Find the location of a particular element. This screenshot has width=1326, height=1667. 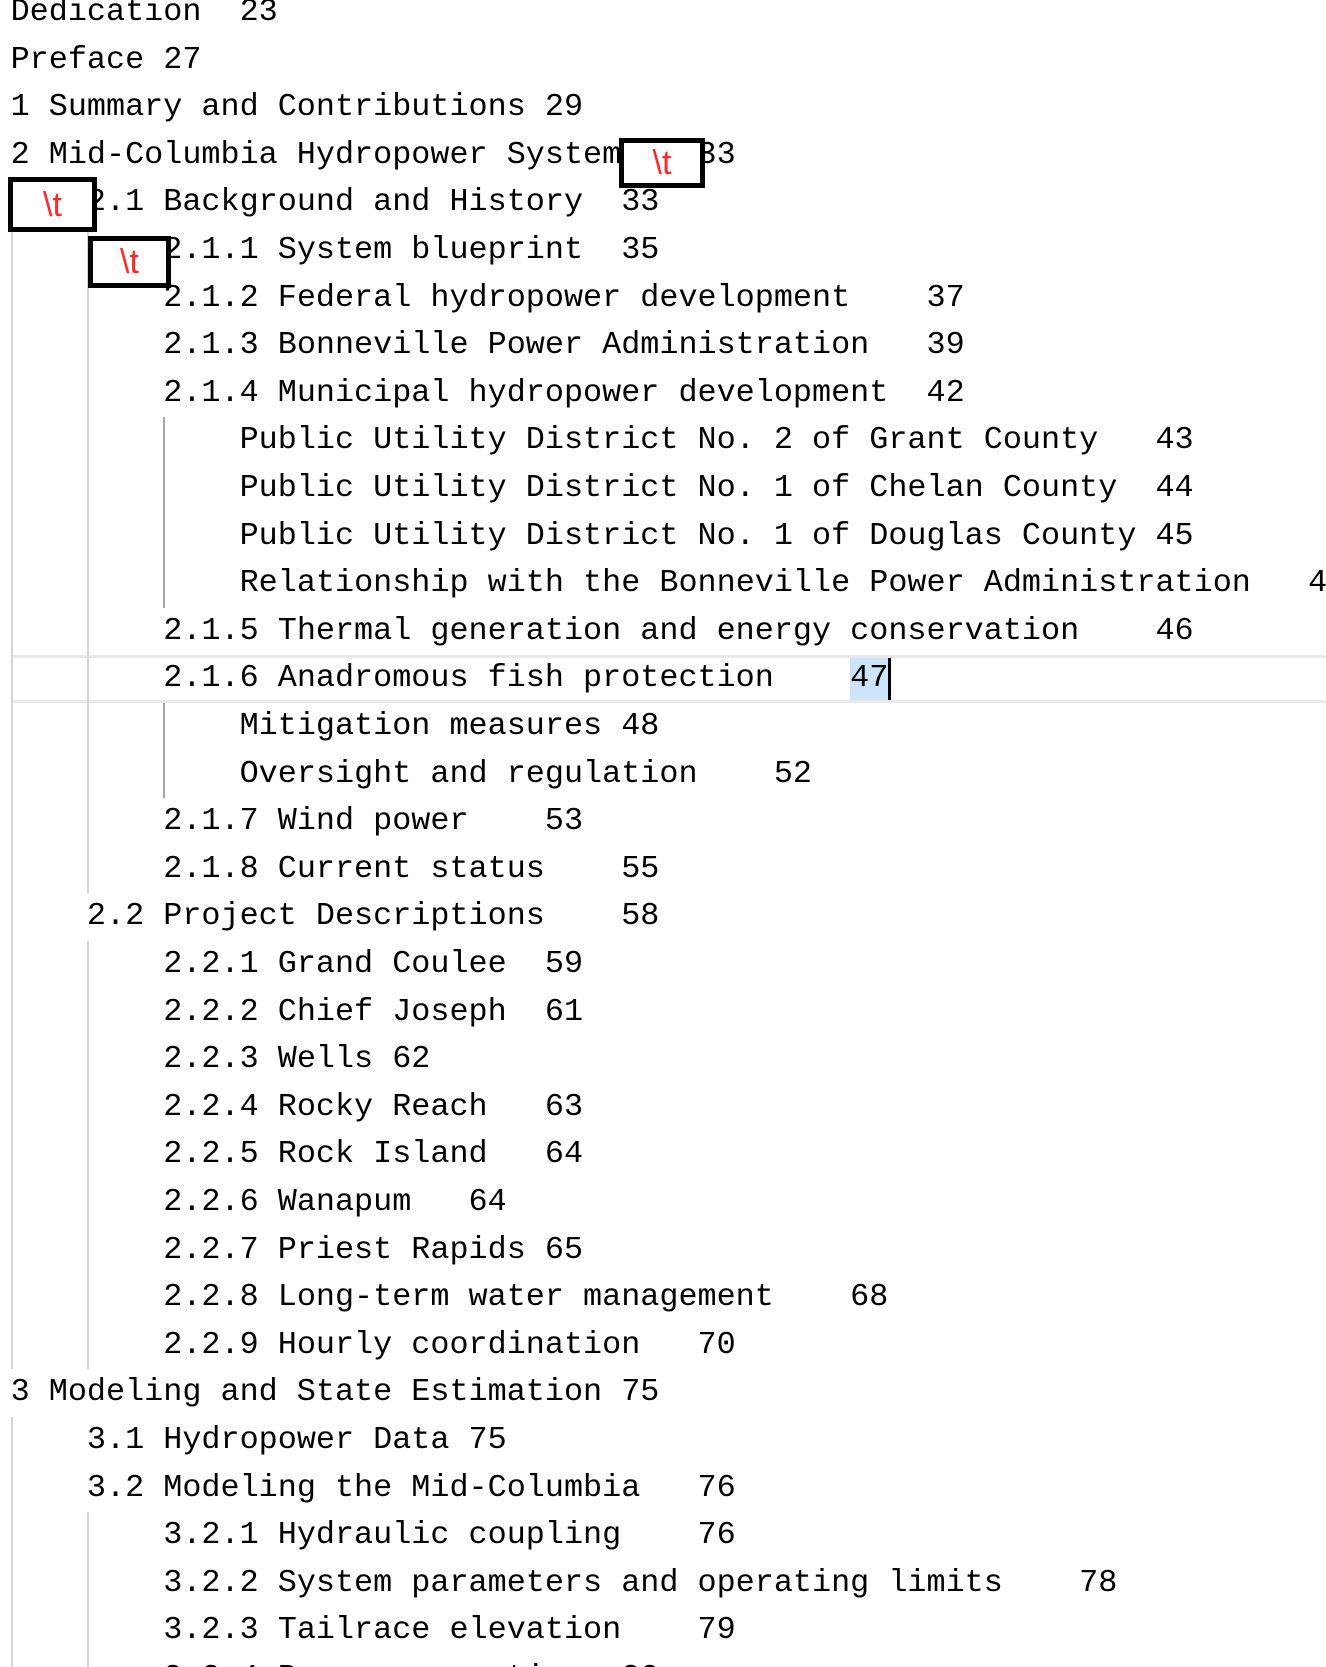

toc-line: 2.2.1 Grand Coulee 59 is located at coordinates (297, 965).